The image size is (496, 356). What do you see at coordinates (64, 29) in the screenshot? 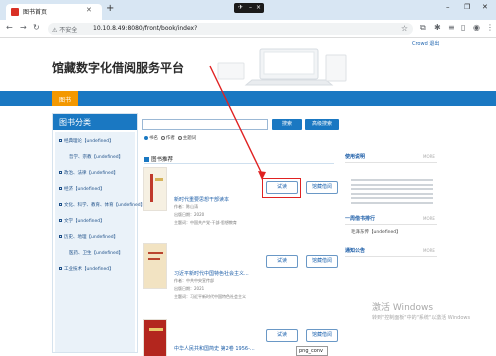
I see `security-warning: ⚠ 不安全` at bounding box center [64, 29].